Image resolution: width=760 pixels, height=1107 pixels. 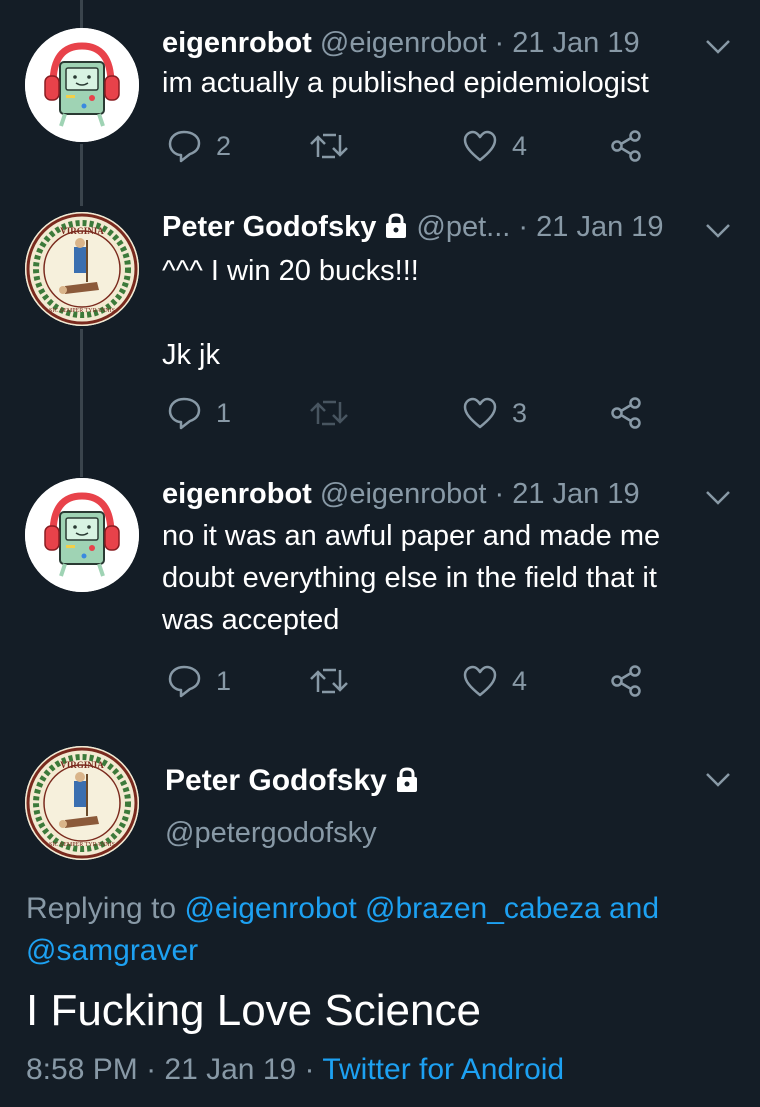 I want to click on tweet-line: no it was an awful paper and made me, so click(x=411, y=536).